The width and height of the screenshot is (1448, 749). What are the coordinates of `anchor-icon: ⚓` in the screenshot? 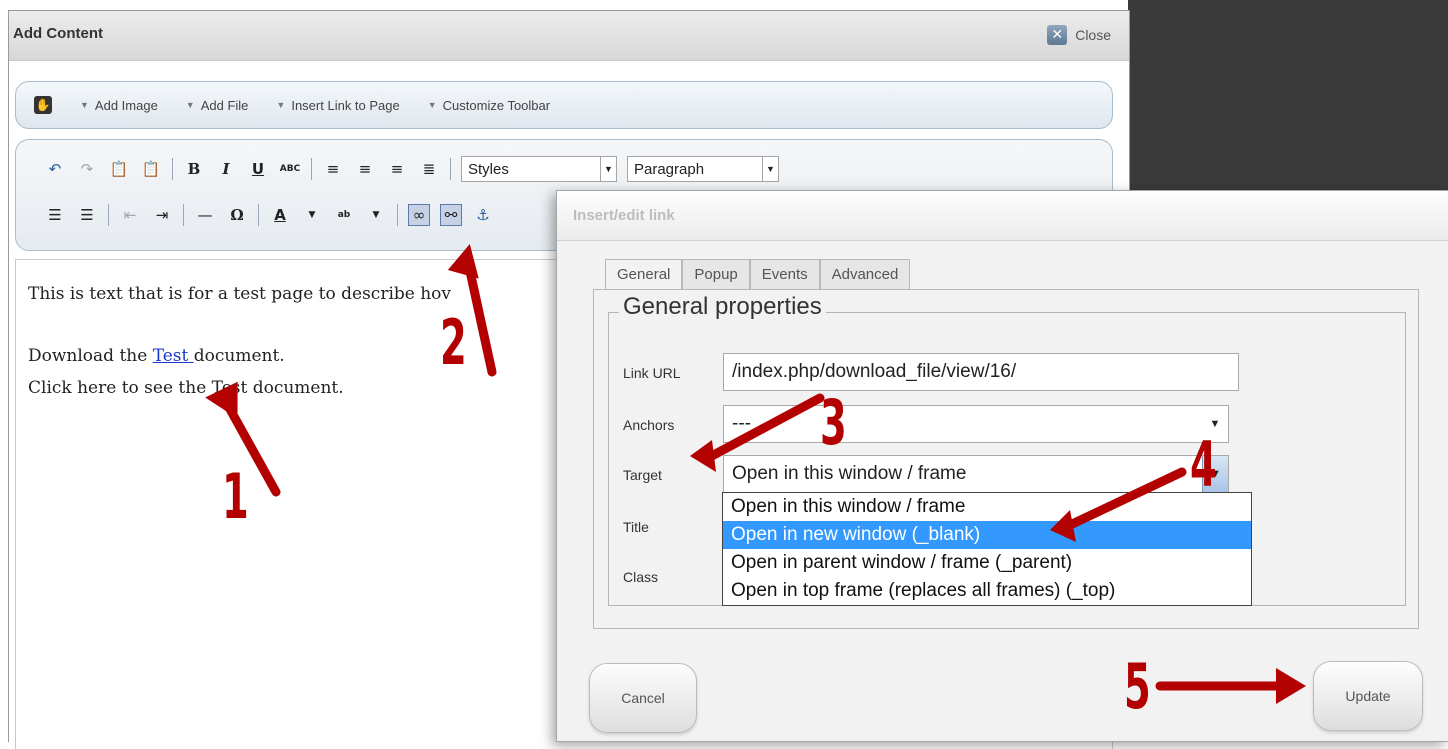 It's located at (483, 215).